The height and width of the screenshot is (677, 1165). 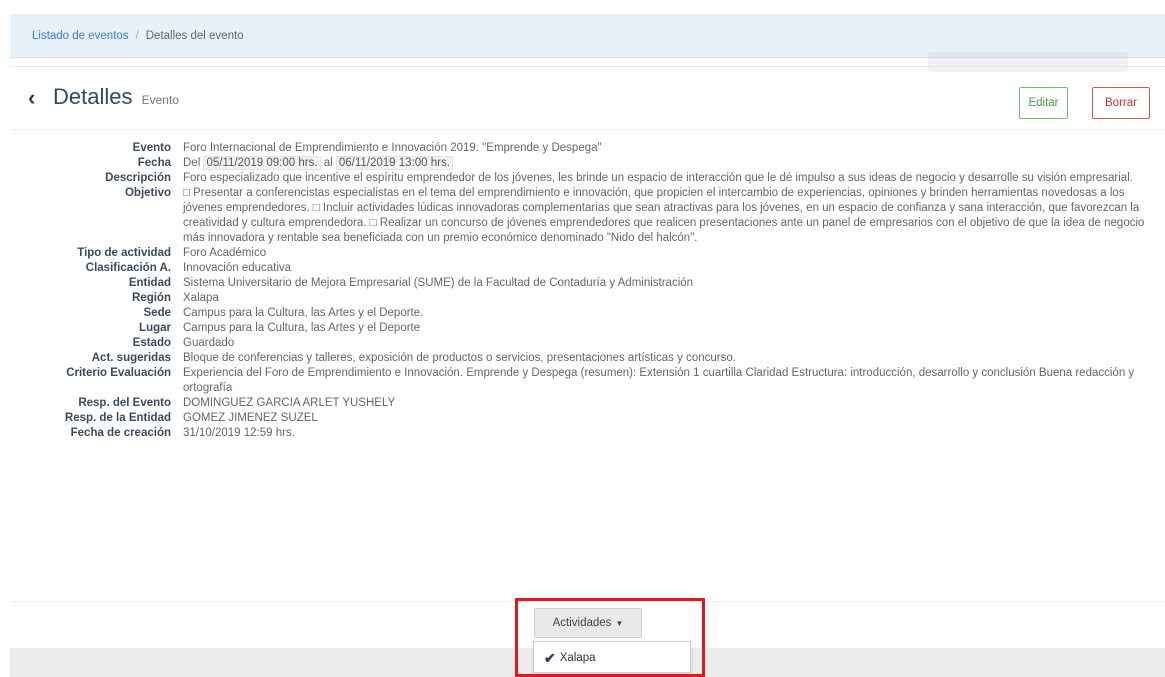 What do you see at coordinates (154, 163) in the screenshot?
I see `detail-label: Fecha` at bounding box center [154, 163].